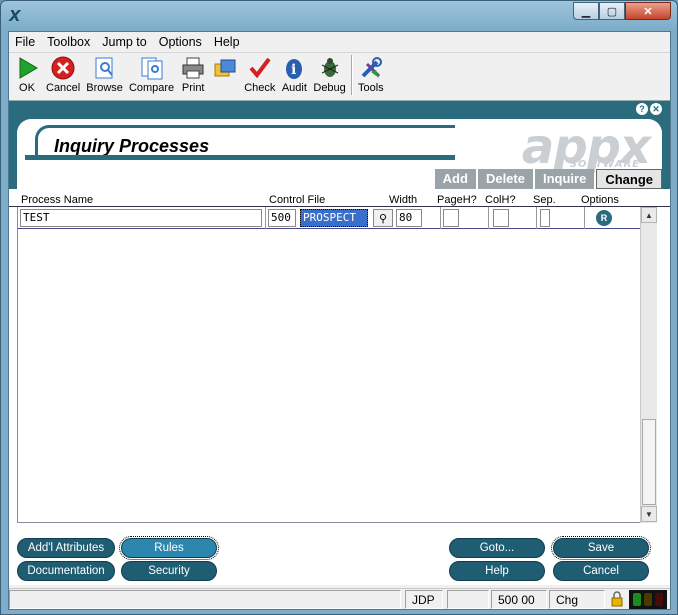 The height and width of the screenshot is (615, 678). I want to click on column-pageh: PageH?, so click(457, 200).